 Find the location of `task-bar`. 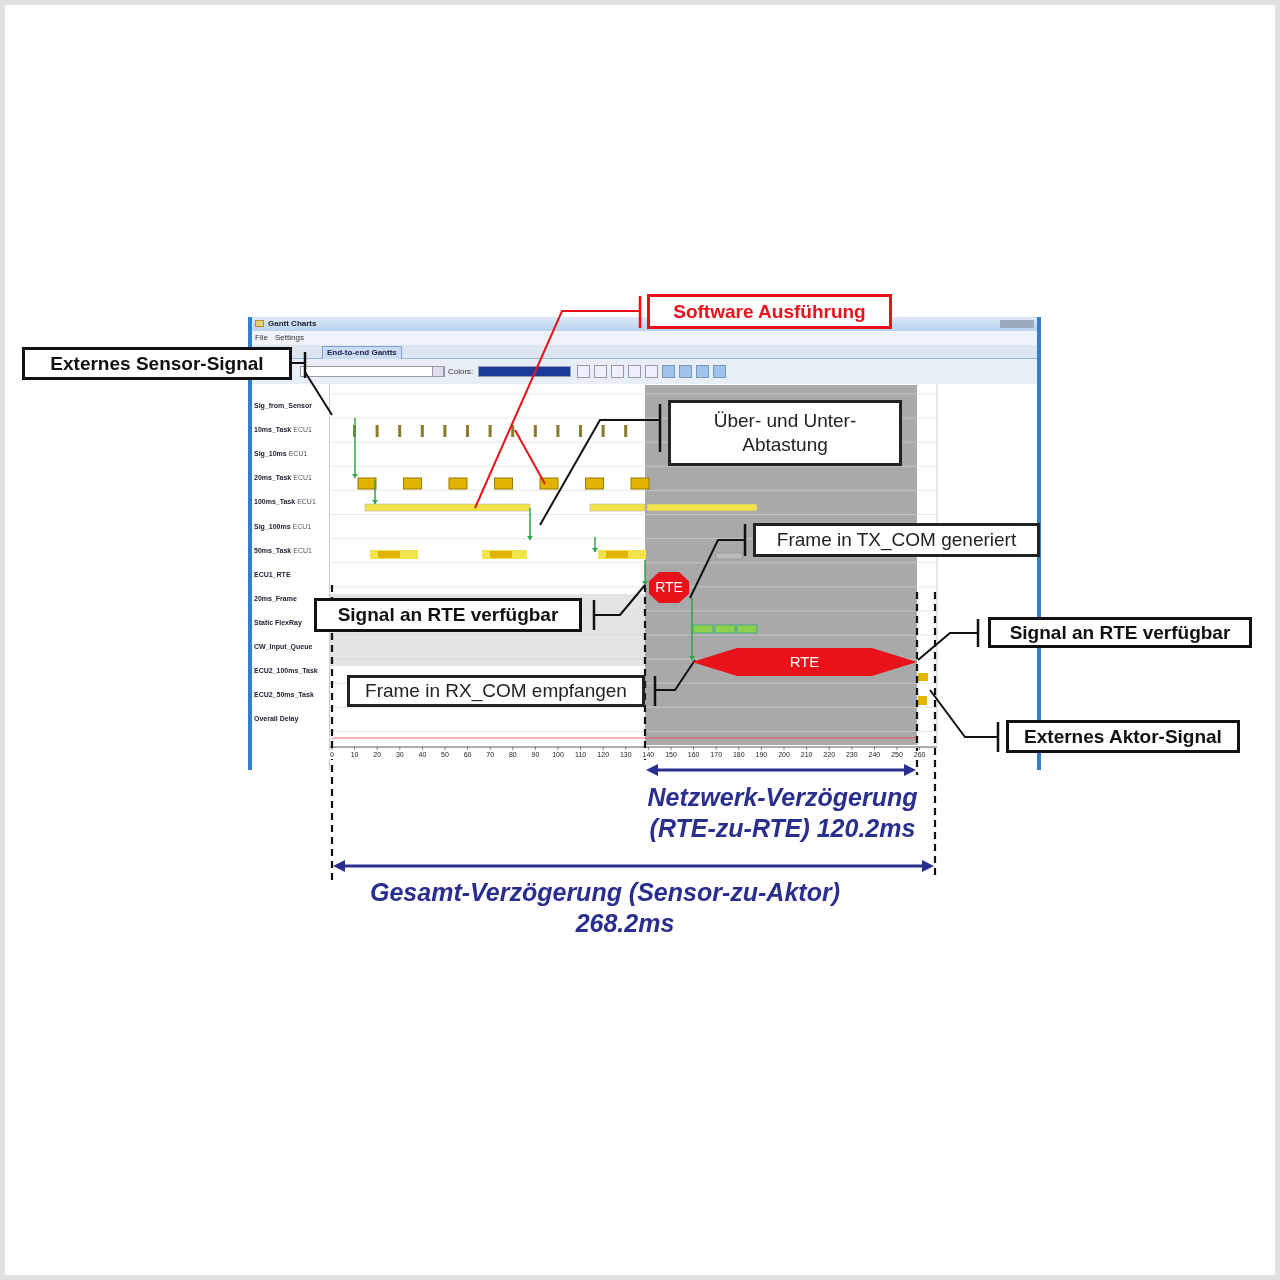

task-bar is located at coordinates (729, 556).